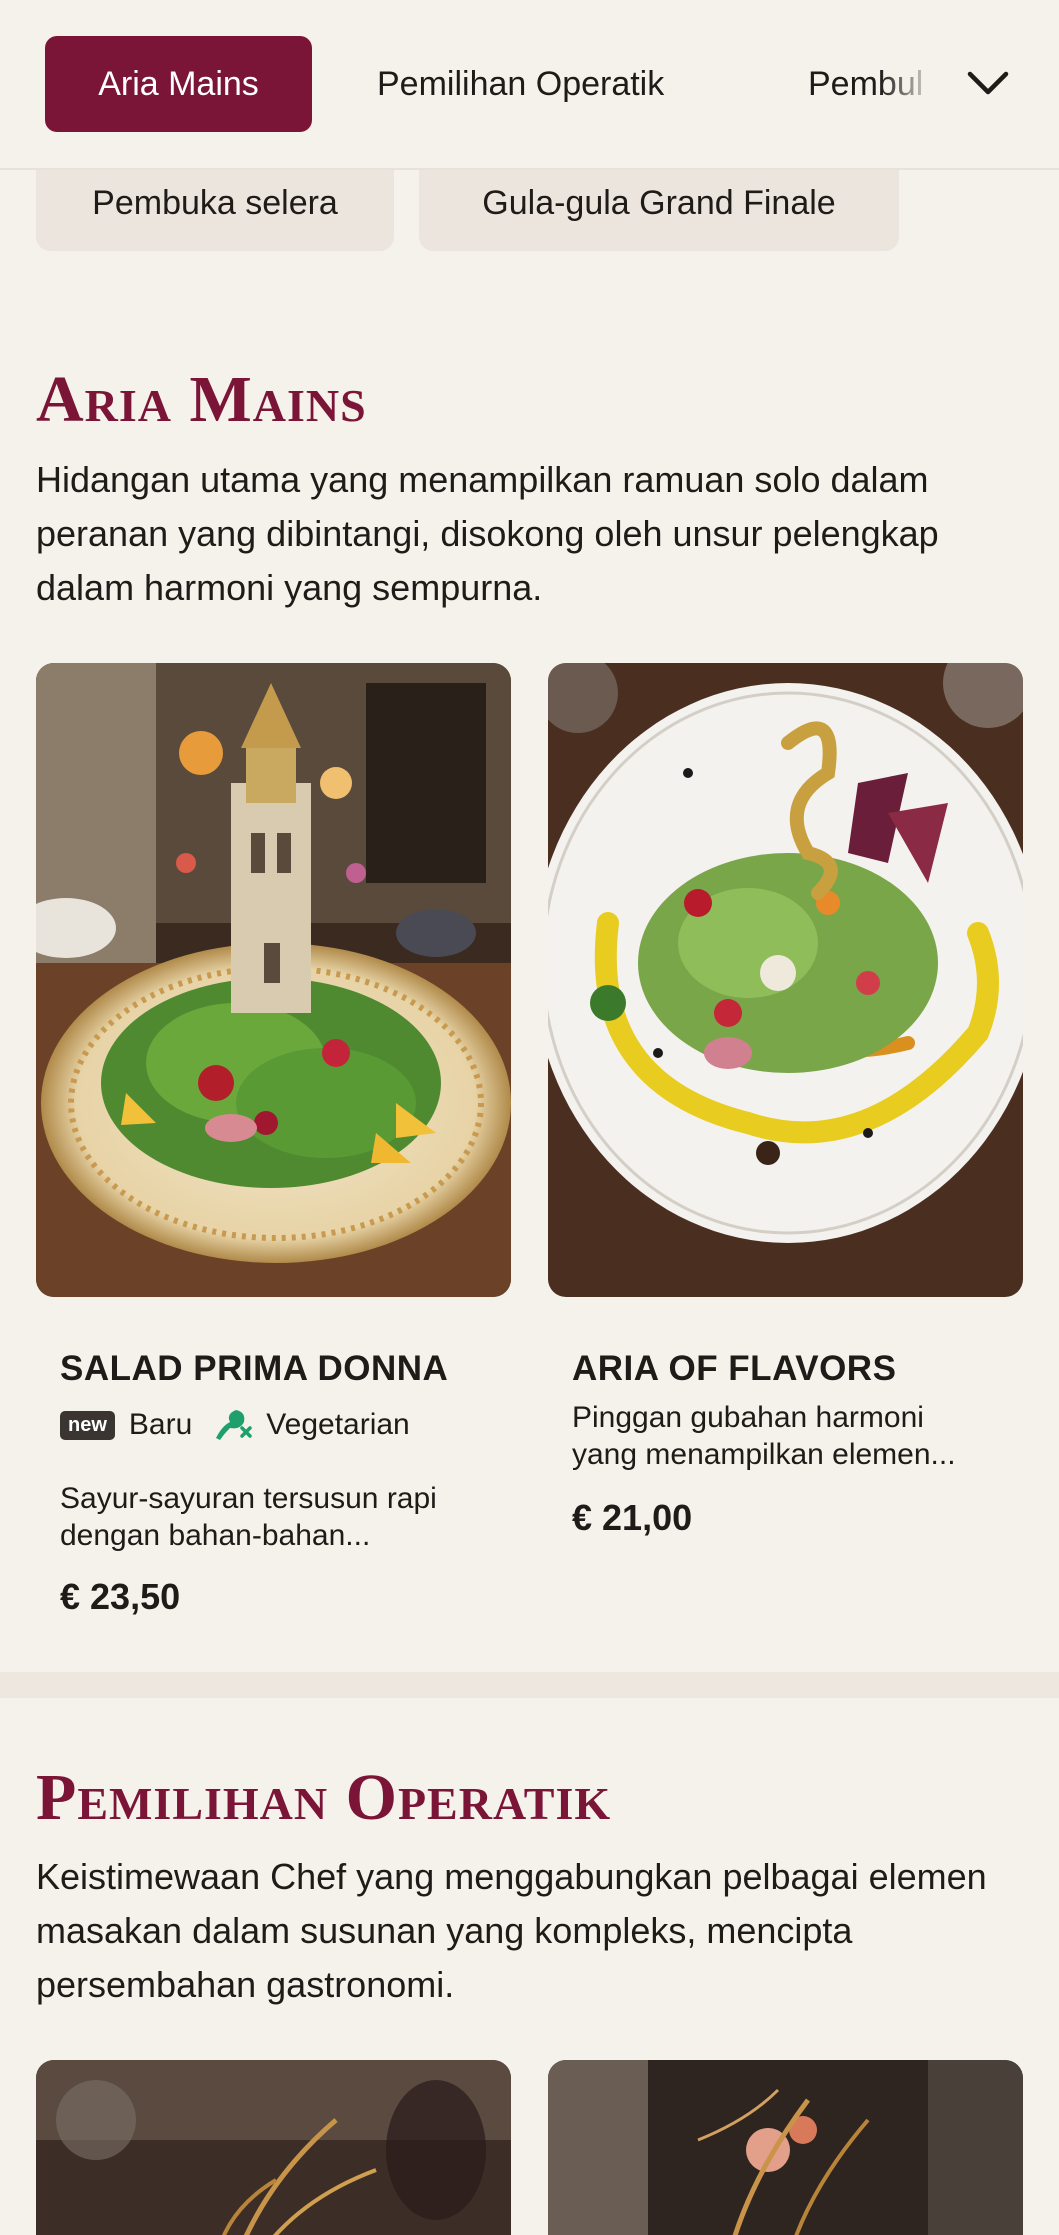 The width and height of the screenshot is (1059, 2235). I want to click on vegetarian-icon, so click(233, 1425).